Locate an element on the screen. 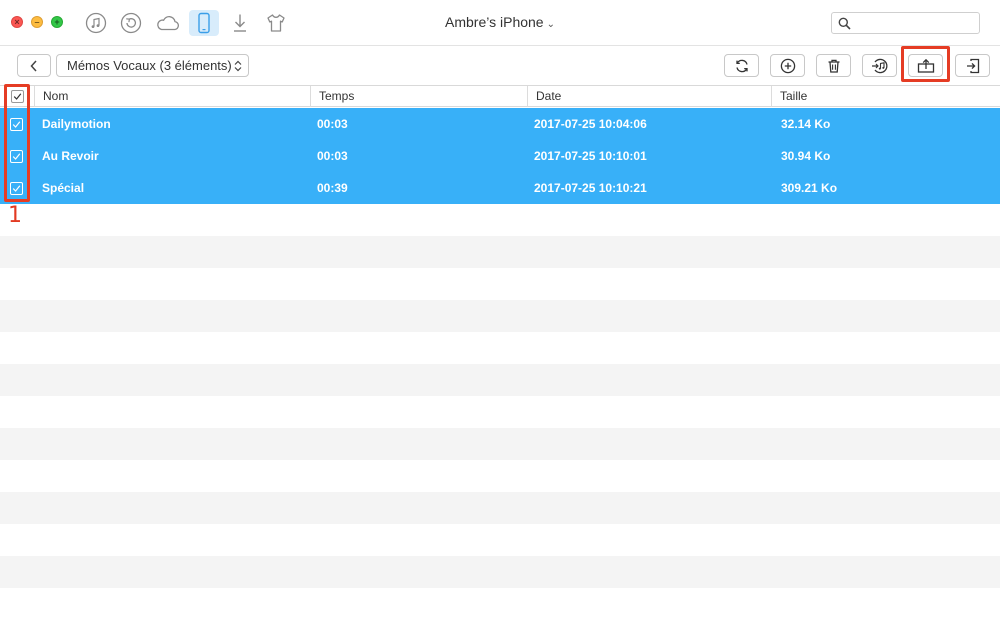 The image size is (1000, 621). minimize-icon: – is located at coordinates (37, 22).